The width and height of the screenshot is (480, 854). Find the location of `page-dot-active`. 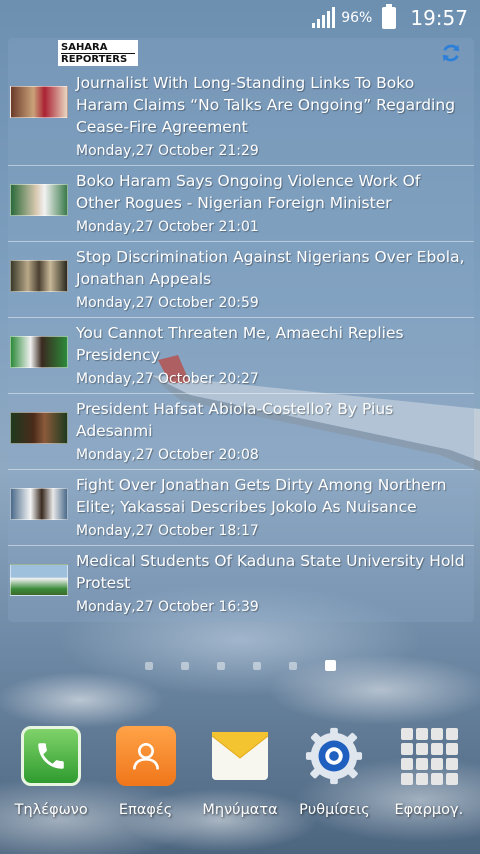

page-dot-active is located at coordinates (330, 665).